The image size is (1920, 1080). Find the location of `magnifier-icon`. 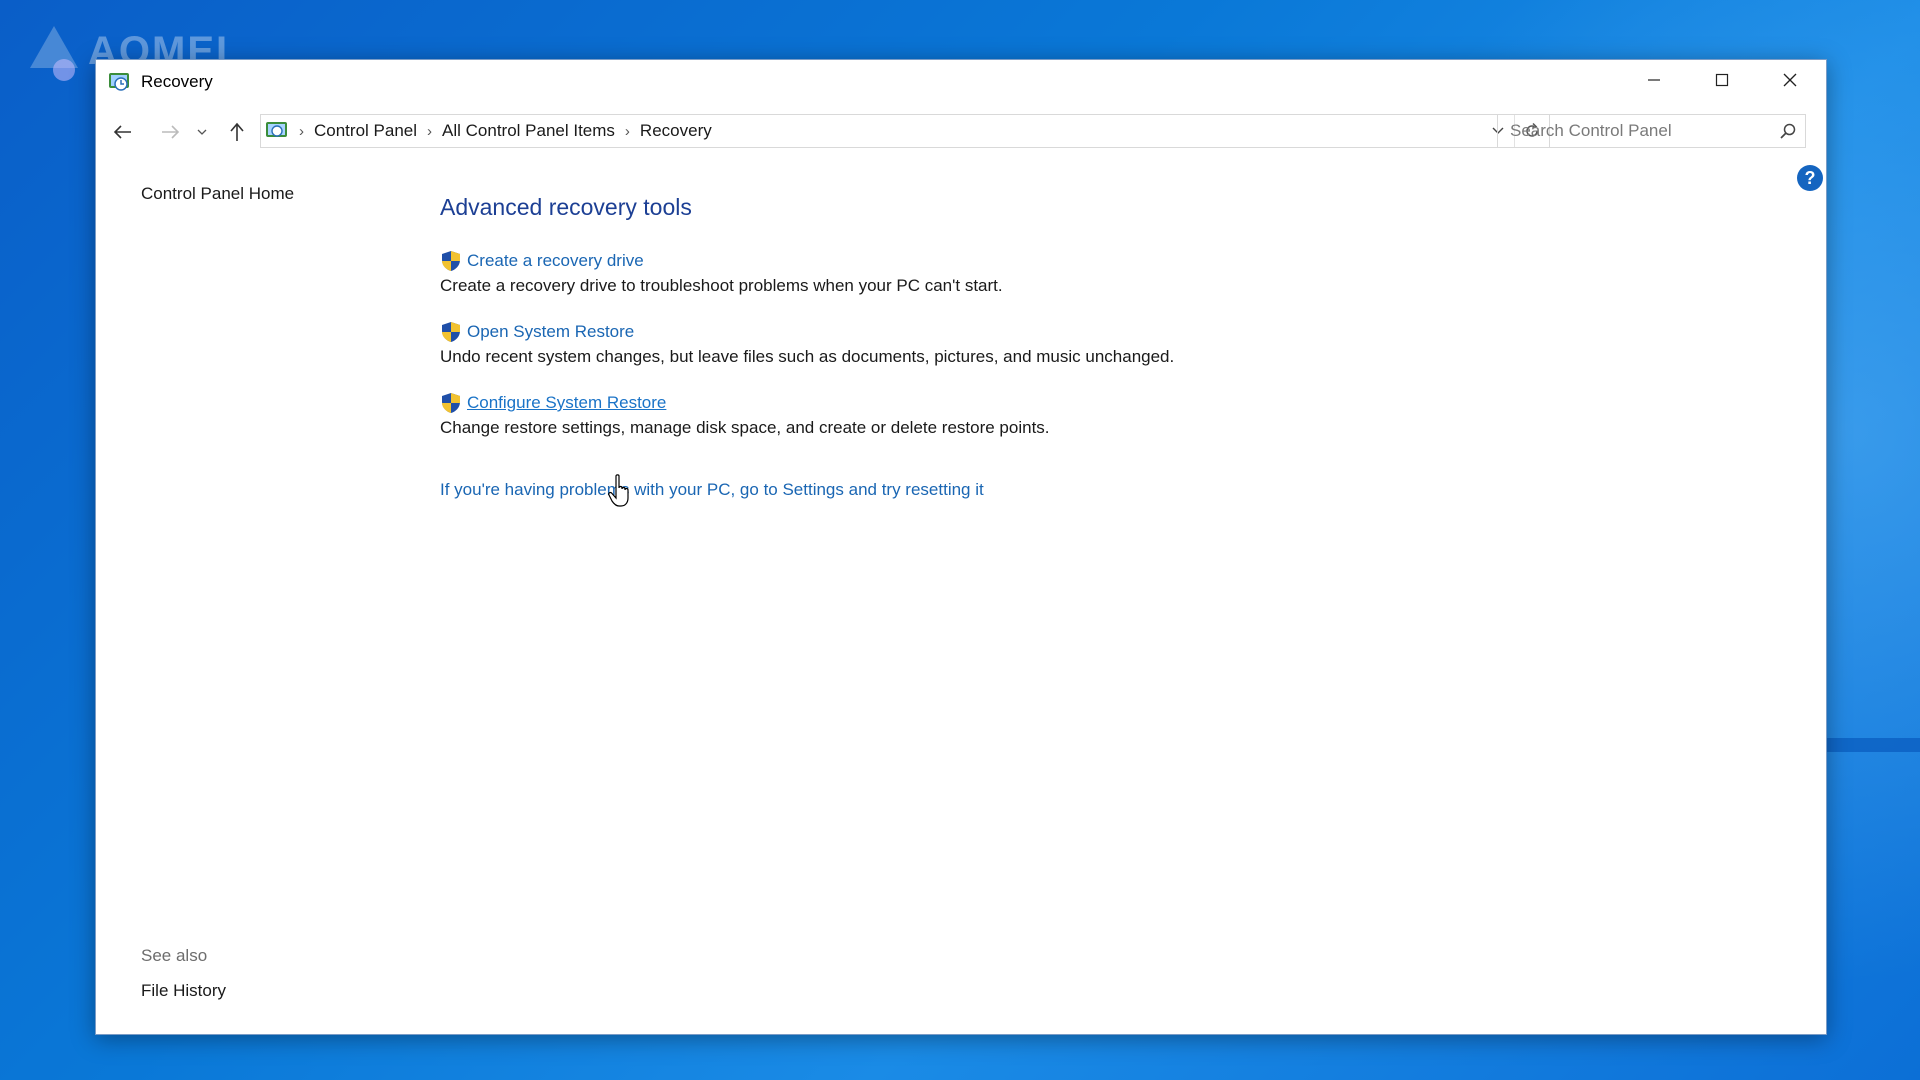

magnifier-icon is located at coordinates (1788, 131).